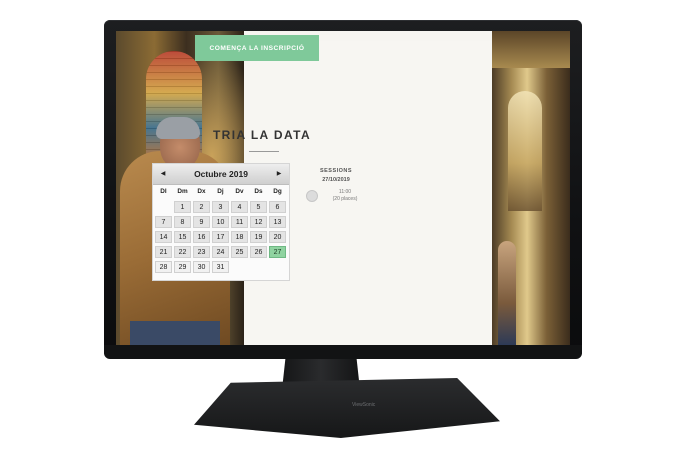 Image resolution: width=684 pixels, height=456 pixels. Describe the element at coordinates (312, 196) in the screenshot. I see `session-radio` at that location.